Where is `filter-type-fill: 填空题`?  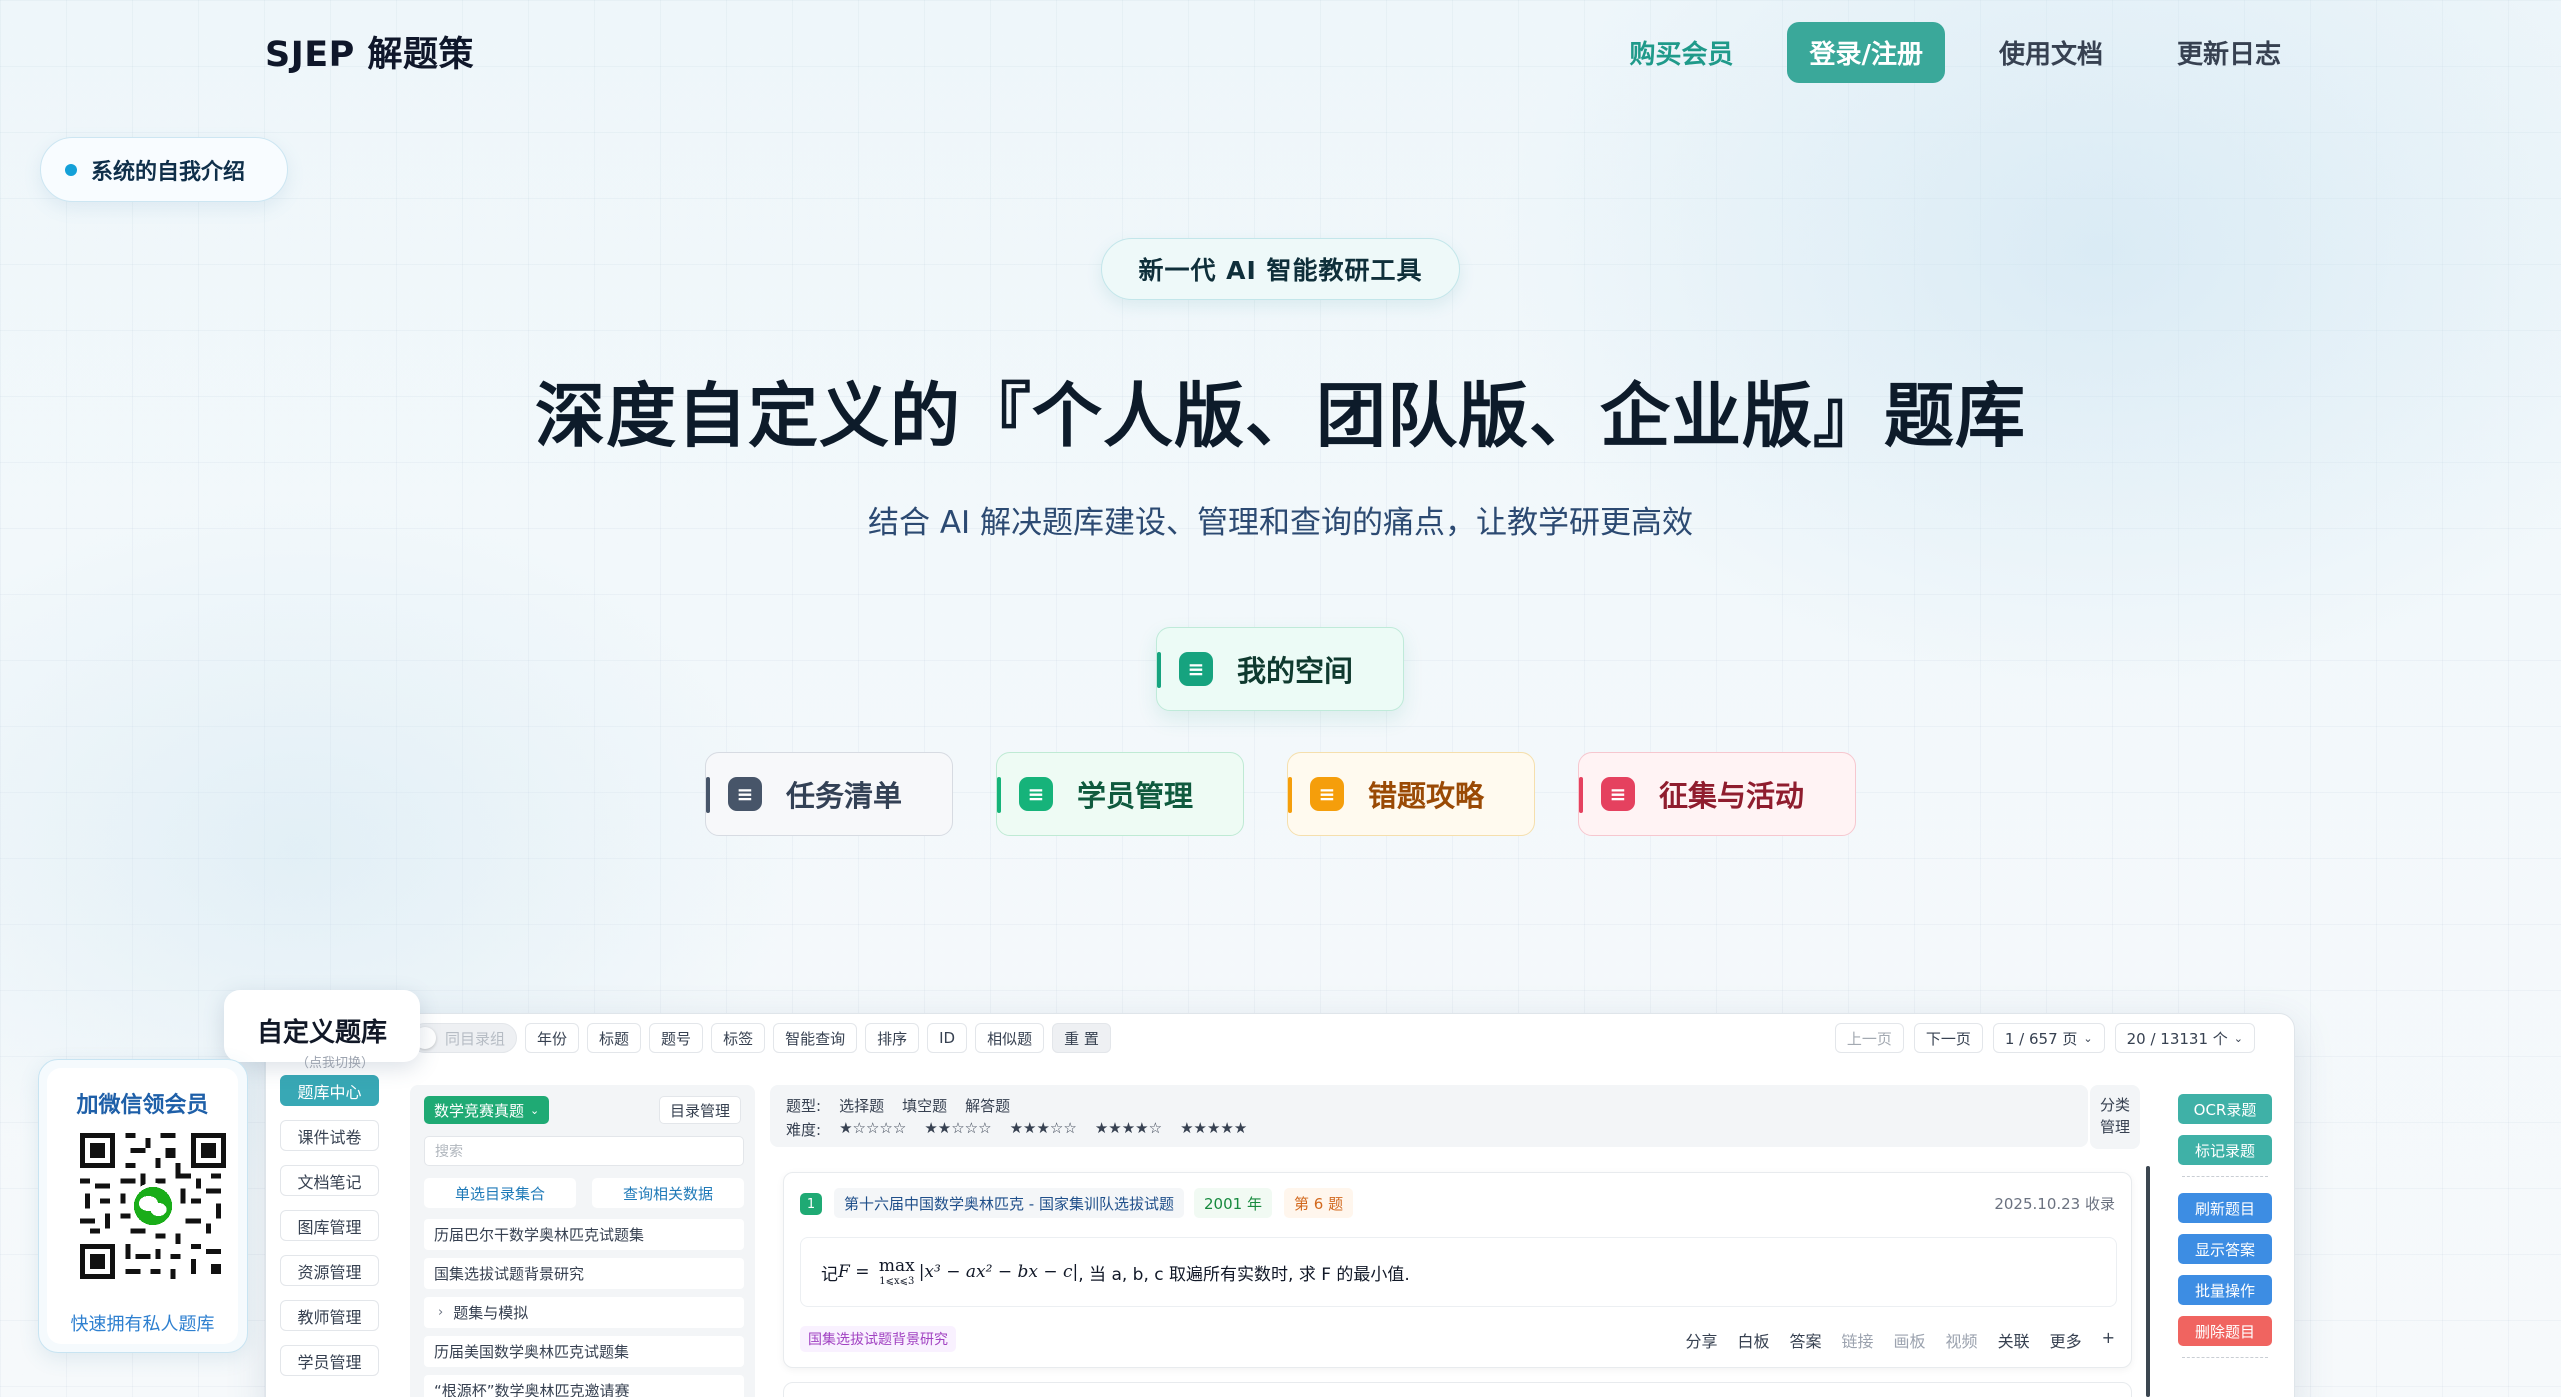
filter-type-fill: 填空题 is located at coordinates (924, 1105).